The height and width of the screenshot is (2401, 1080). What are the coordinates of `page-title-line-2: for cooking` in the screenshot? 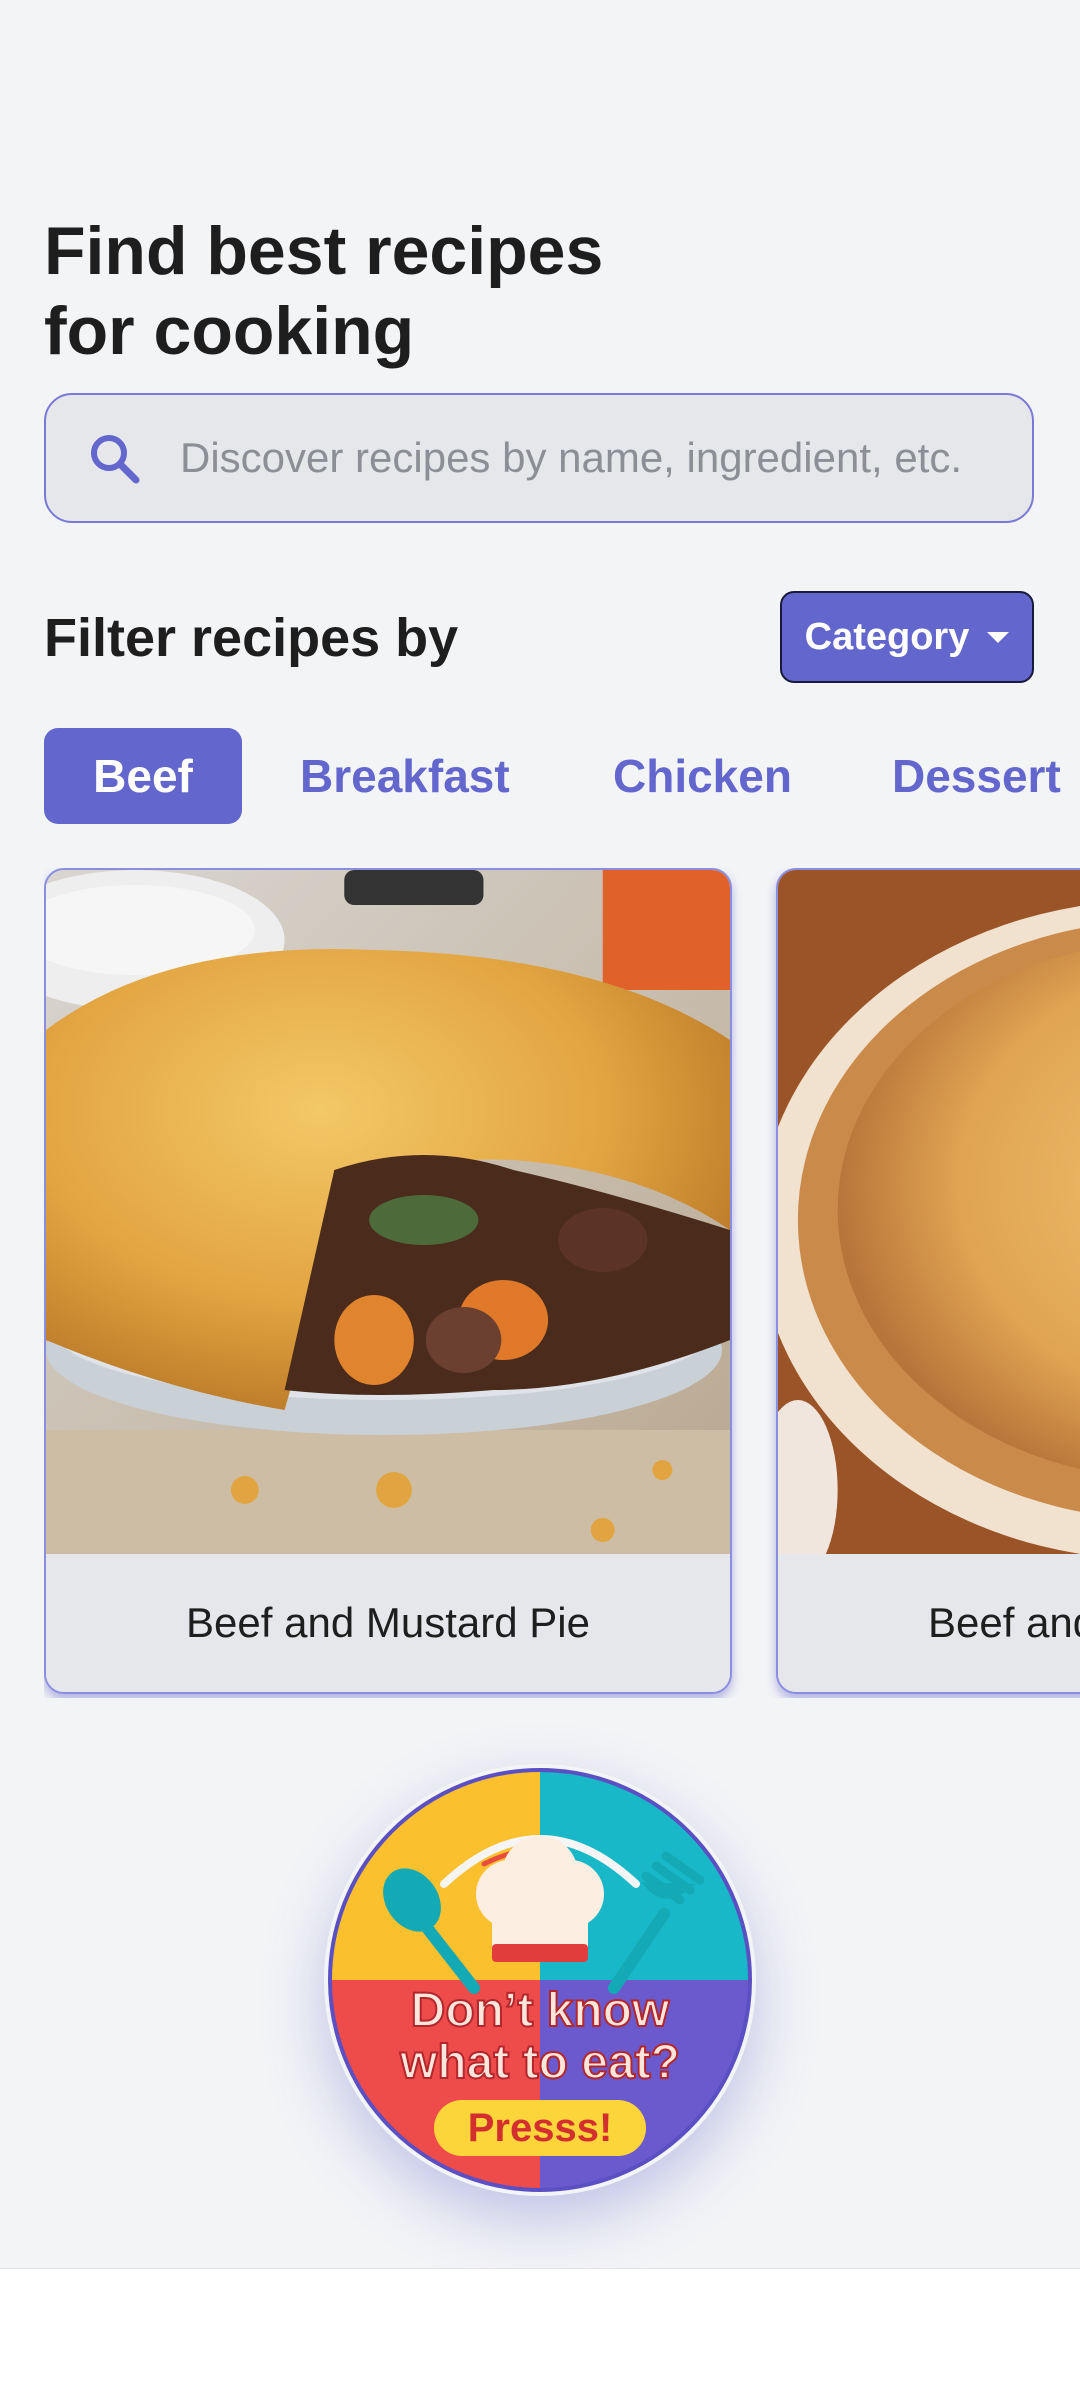 It's located at (229, 330).